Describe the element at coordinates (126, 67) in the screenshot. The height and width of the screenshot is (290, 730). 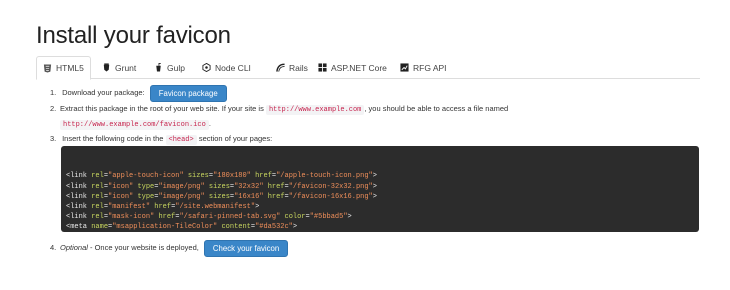
I see `tab-label: Grunt` at that location.